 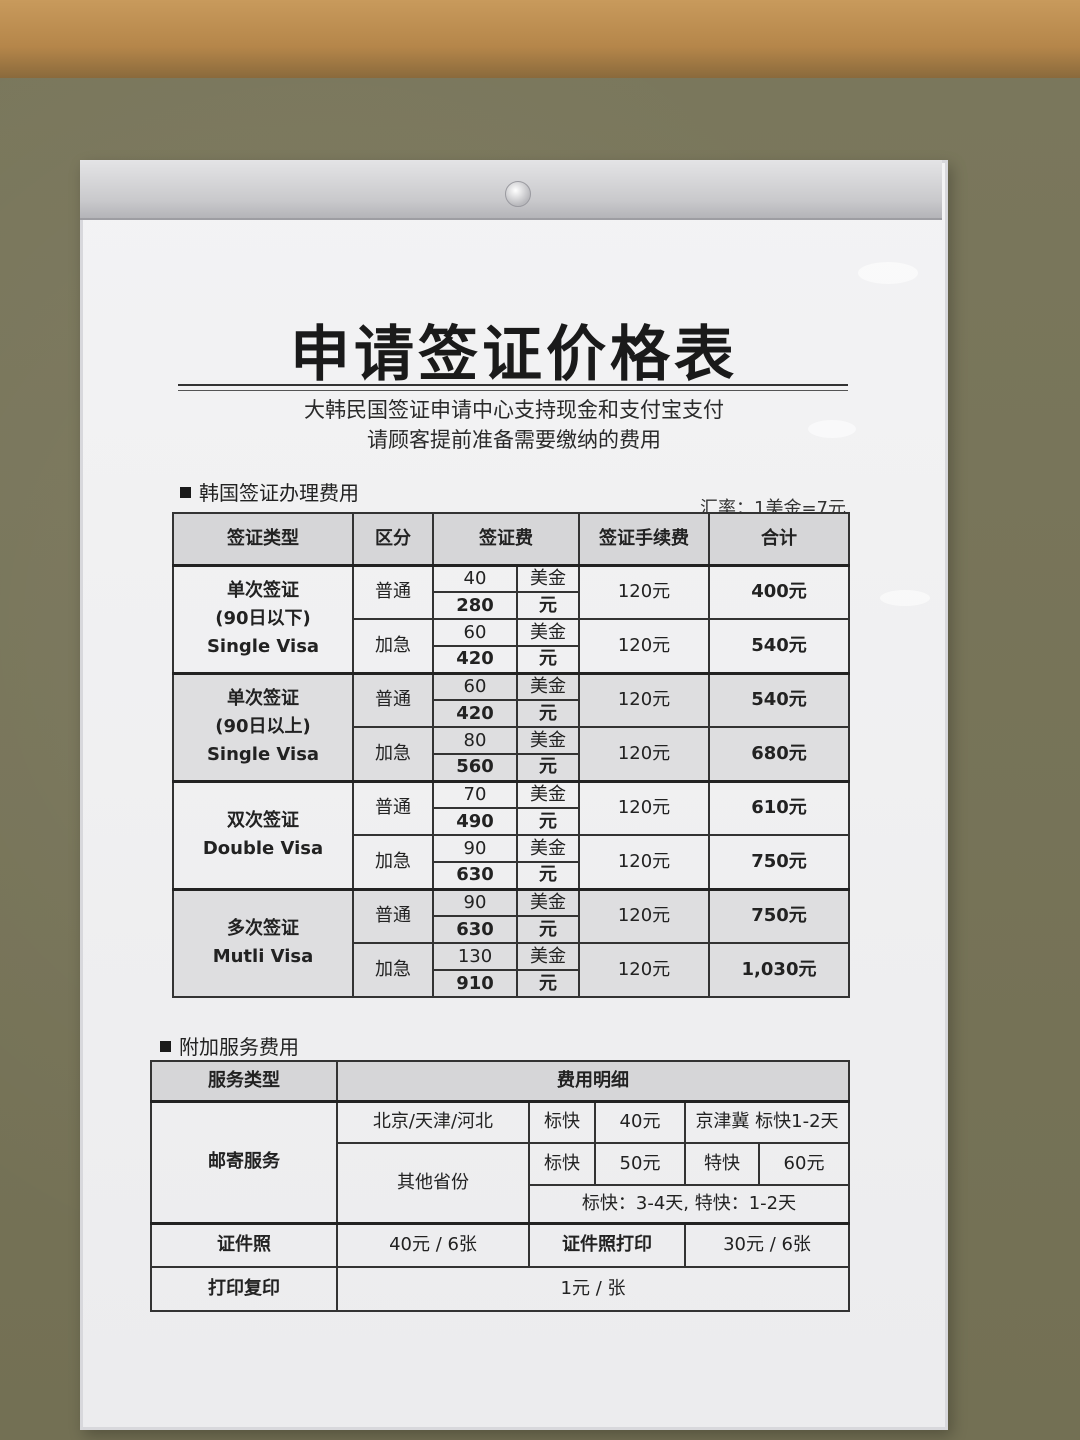 What do you see at coordinates (475, 740) in the screenshot?
I see `usd-fee: 80` at bounding box center [475, 740].